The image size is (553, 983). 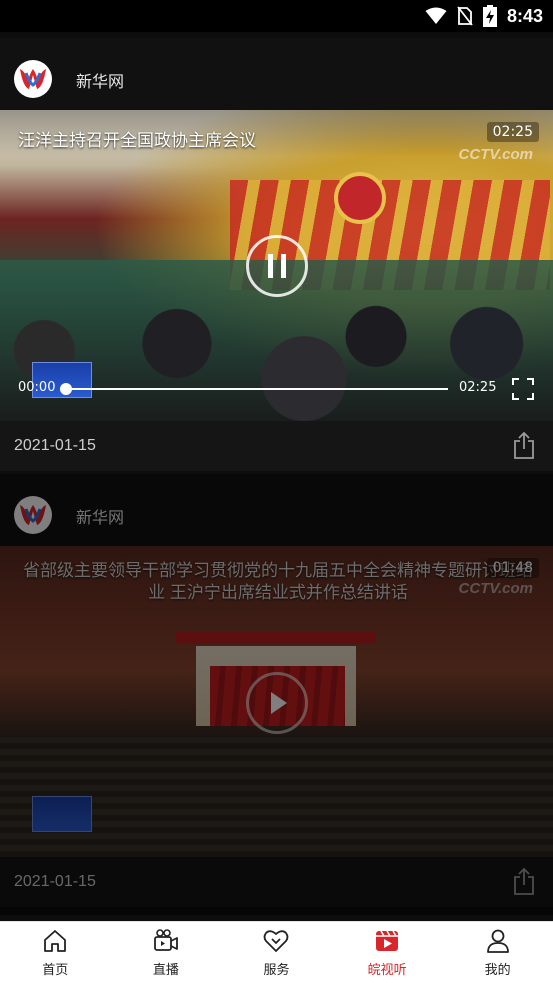 What do you see at coordinates (62, 814) in the screenshot?
I see `xinwen-lianbo-logo` at bounding box center [62, 814].